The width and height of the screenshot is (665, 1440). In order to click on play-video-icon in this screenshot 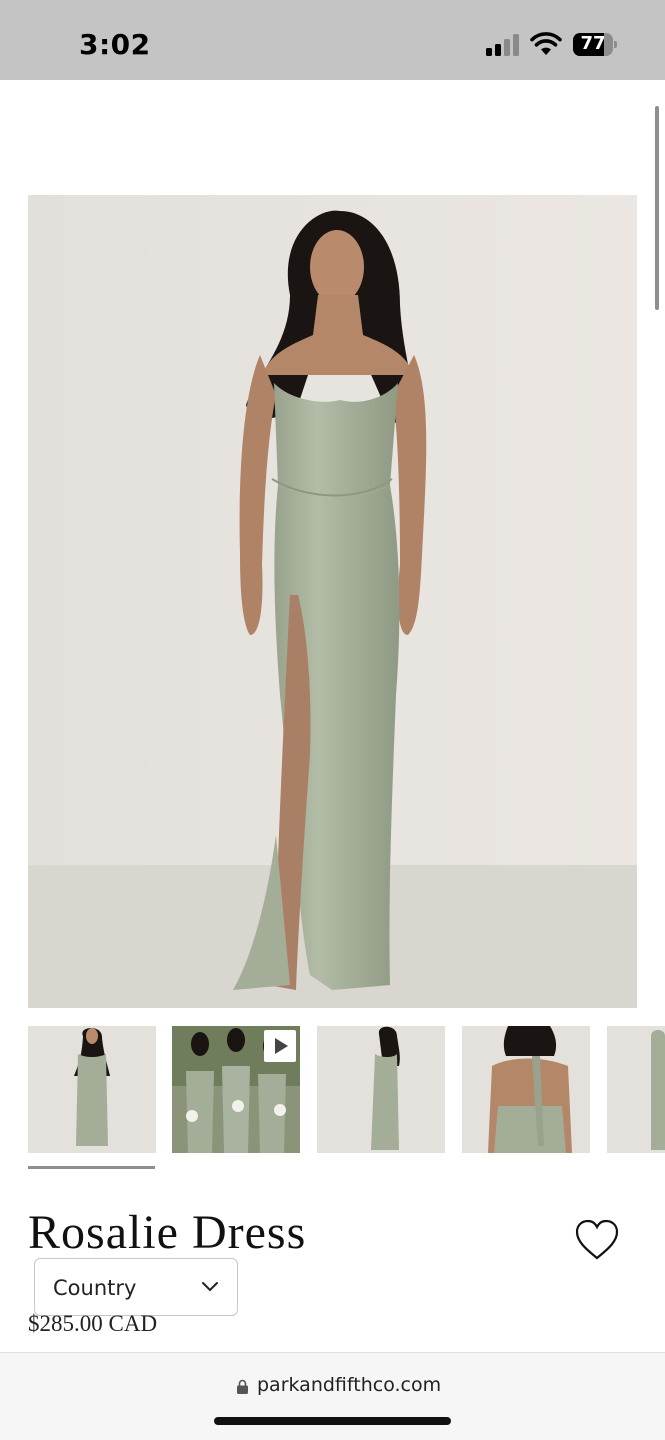, I will do `click(280, 1046)`.